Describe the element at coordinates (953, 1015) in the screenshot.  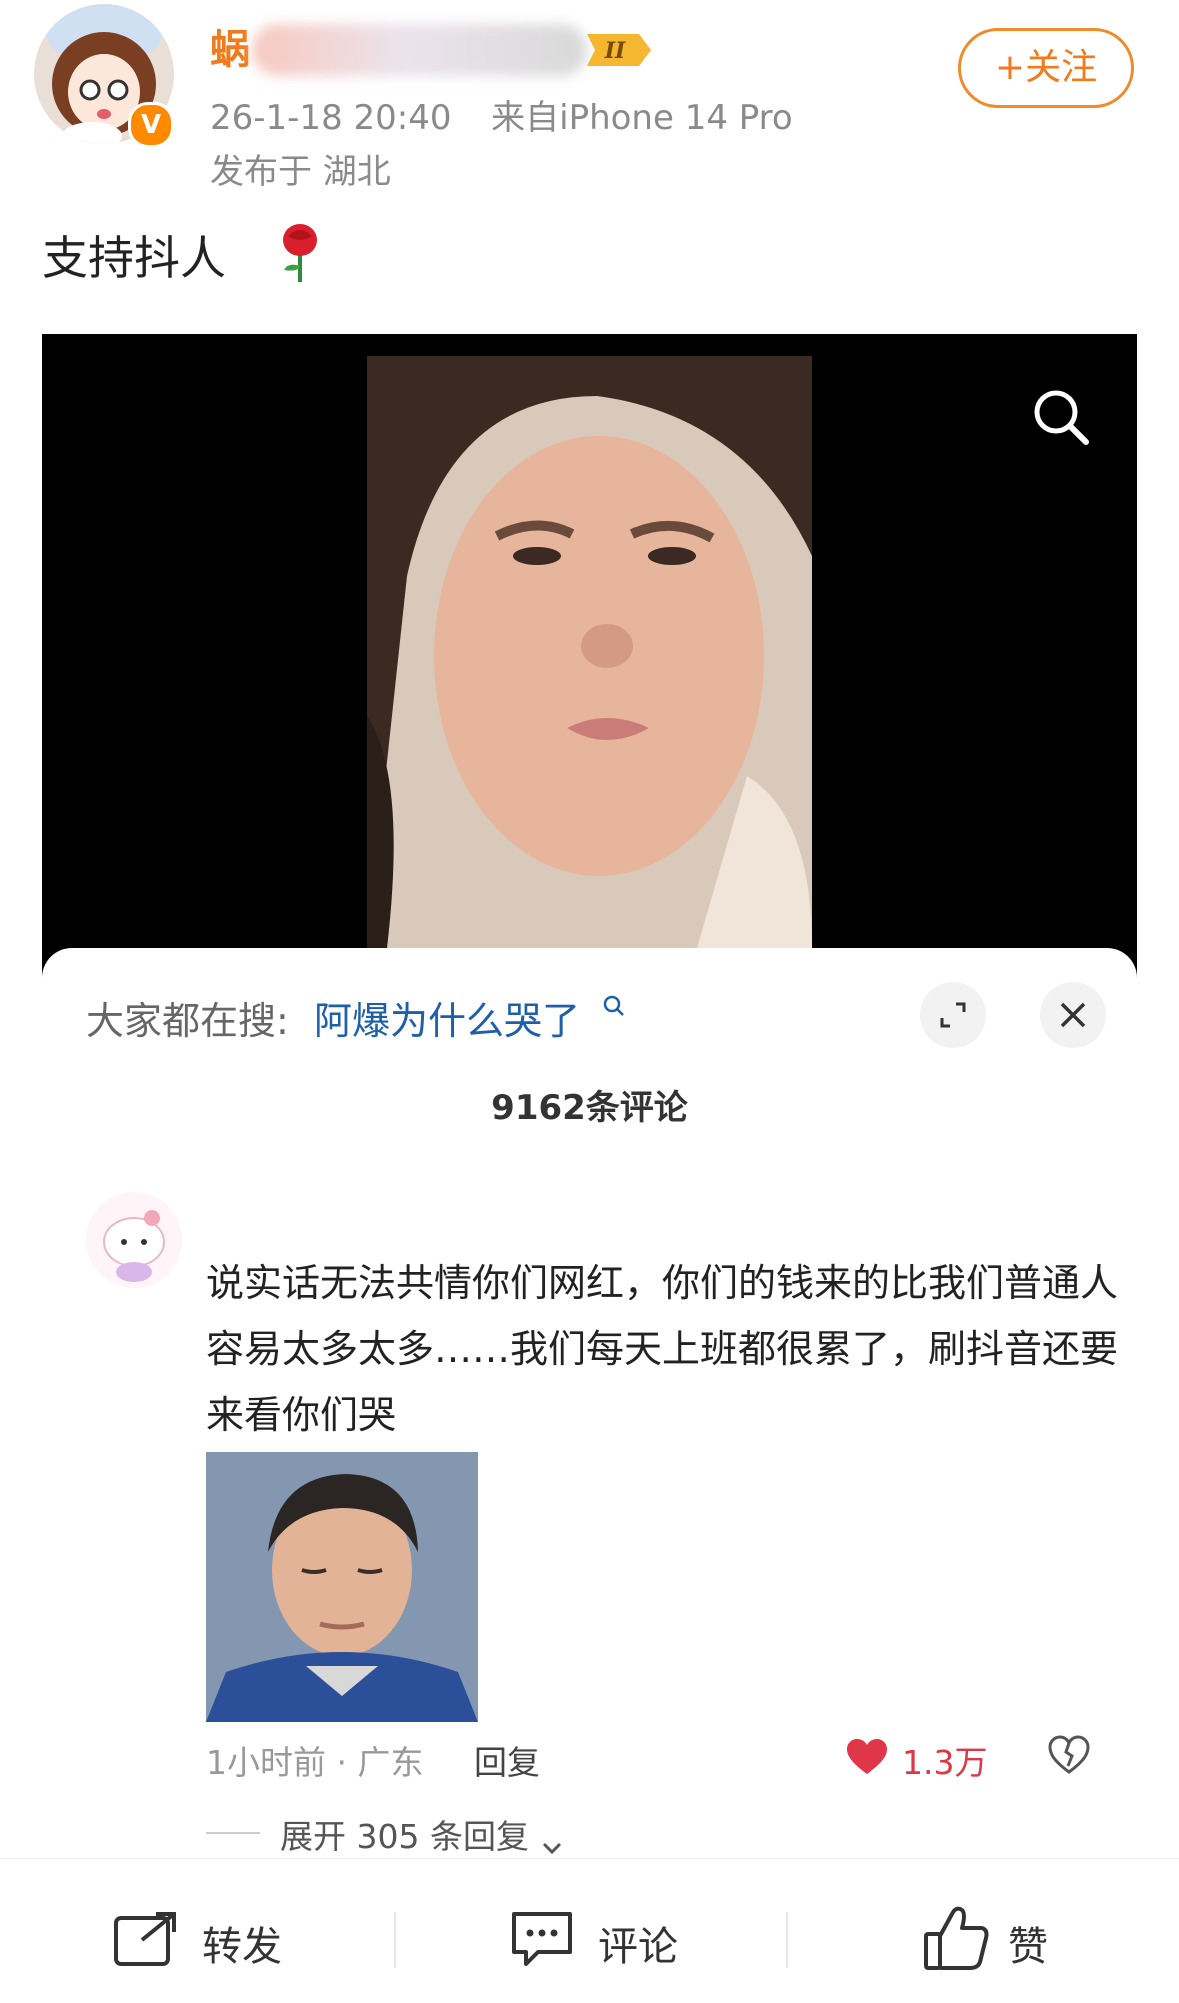
I see `expand-icon` at that location.